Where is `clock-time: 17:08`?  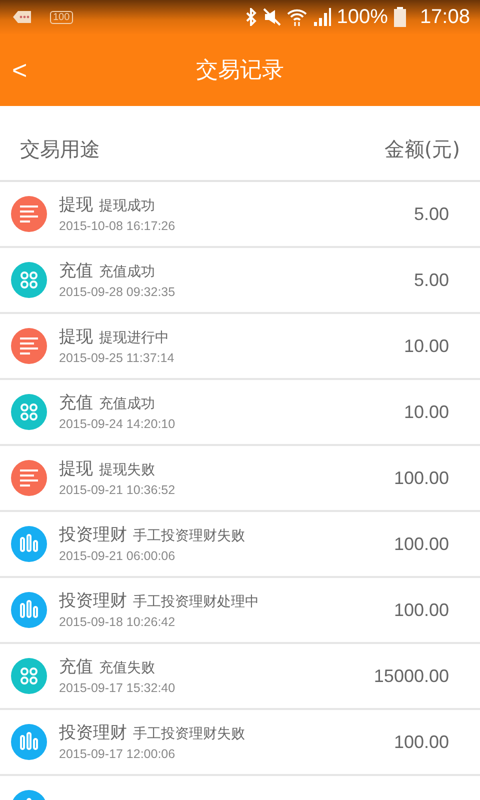 clock-time: 17:08 is located at coordinates (445, 17).